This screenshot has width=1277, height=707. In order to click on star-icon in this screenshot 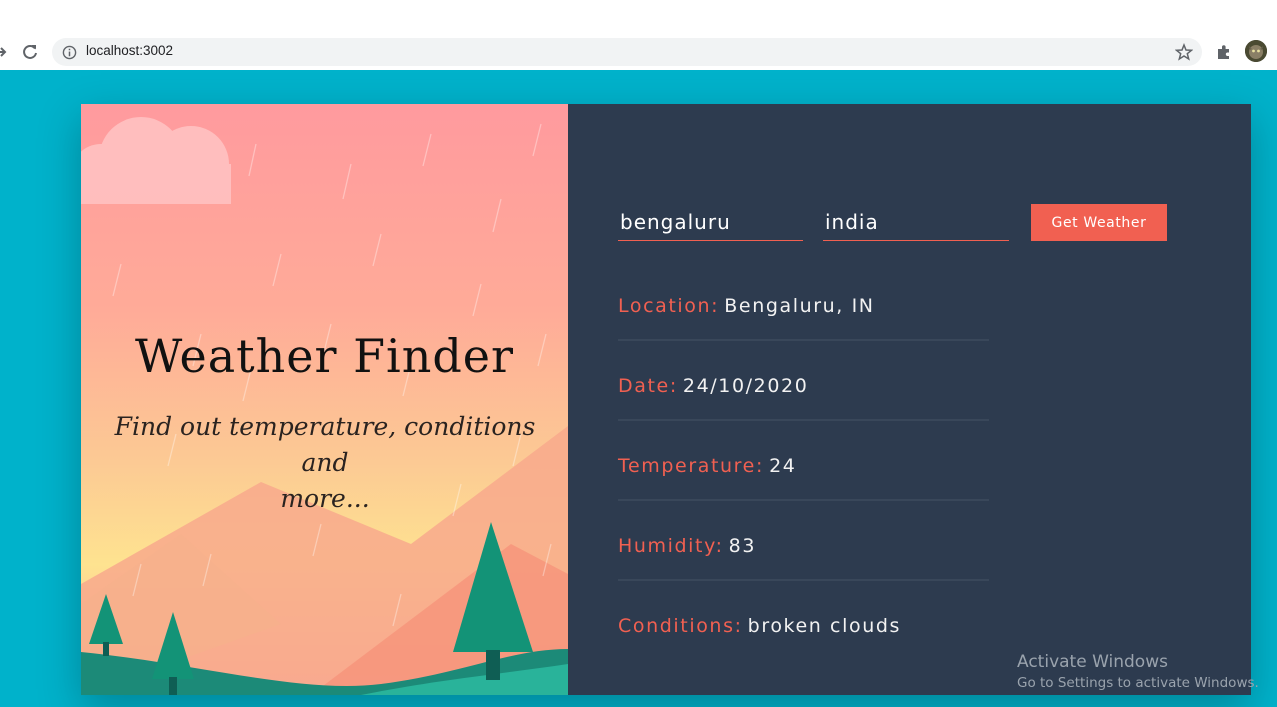, I will do `click(1184, 52)`.